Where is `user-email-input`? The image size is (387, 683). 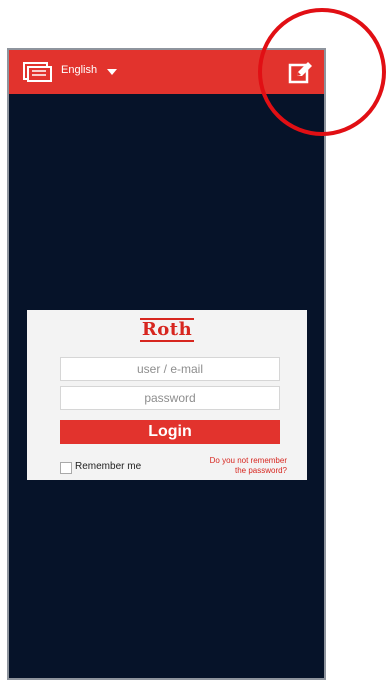
user-email-input is located at coordinates (170, 369).